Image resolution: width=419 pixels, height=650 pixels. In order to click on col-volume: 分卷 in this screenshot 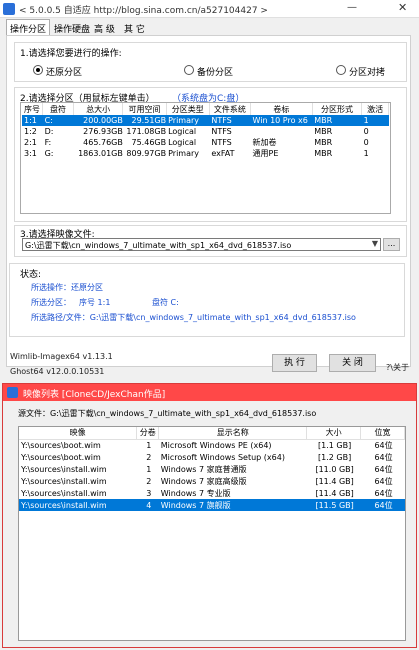, I will do `click(148, 433)`.